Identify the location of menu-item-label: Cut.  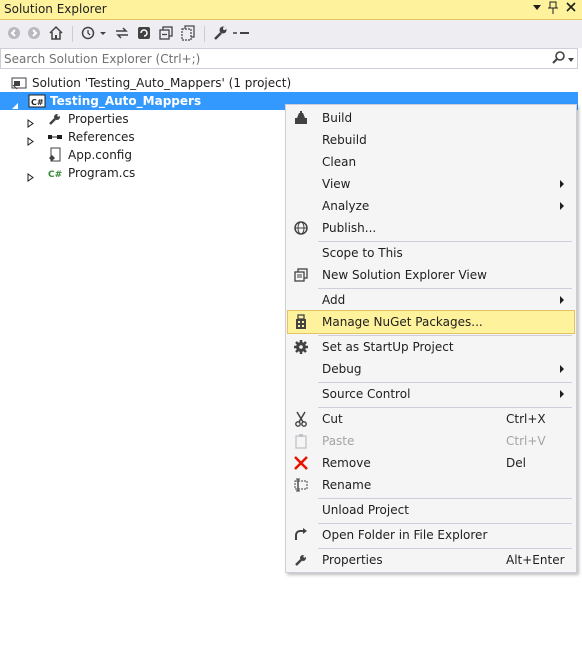
(332, 419).